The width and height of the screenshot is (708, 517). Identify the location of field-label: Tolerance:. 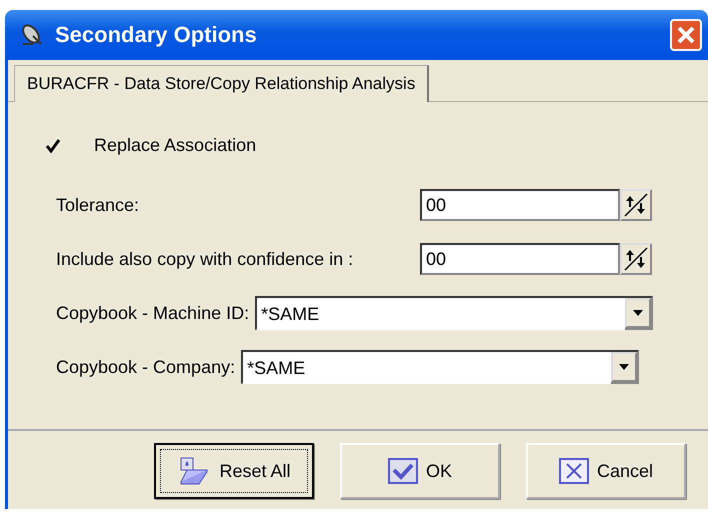
(98, 205).